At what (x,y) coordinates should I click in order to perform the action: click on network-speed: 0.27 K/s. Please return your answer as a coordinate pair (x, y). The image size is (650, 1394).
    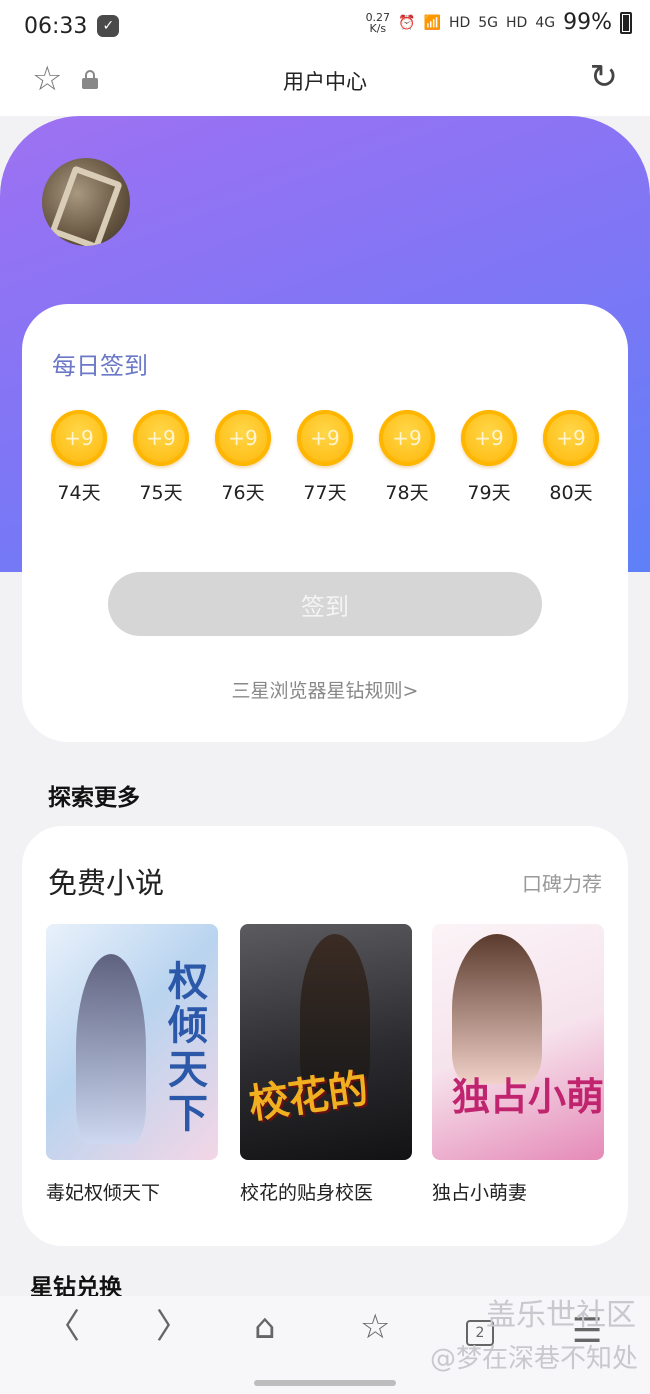
    Looking at the image, I should click on (378, 23).